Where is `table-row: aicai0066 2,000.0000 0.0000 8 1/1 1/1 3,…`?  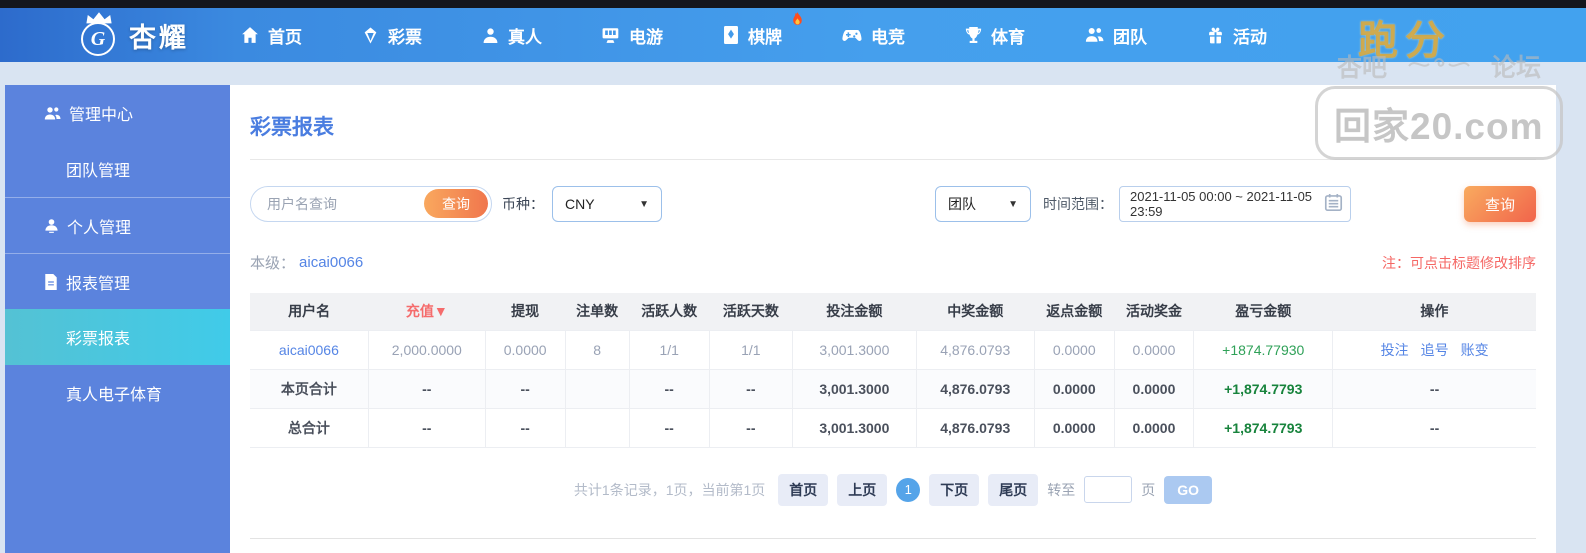 table-row: aicai0066 2,000.0000 0.0000 8 1/1 1/1 3,… is located at coordinates (893, 349).